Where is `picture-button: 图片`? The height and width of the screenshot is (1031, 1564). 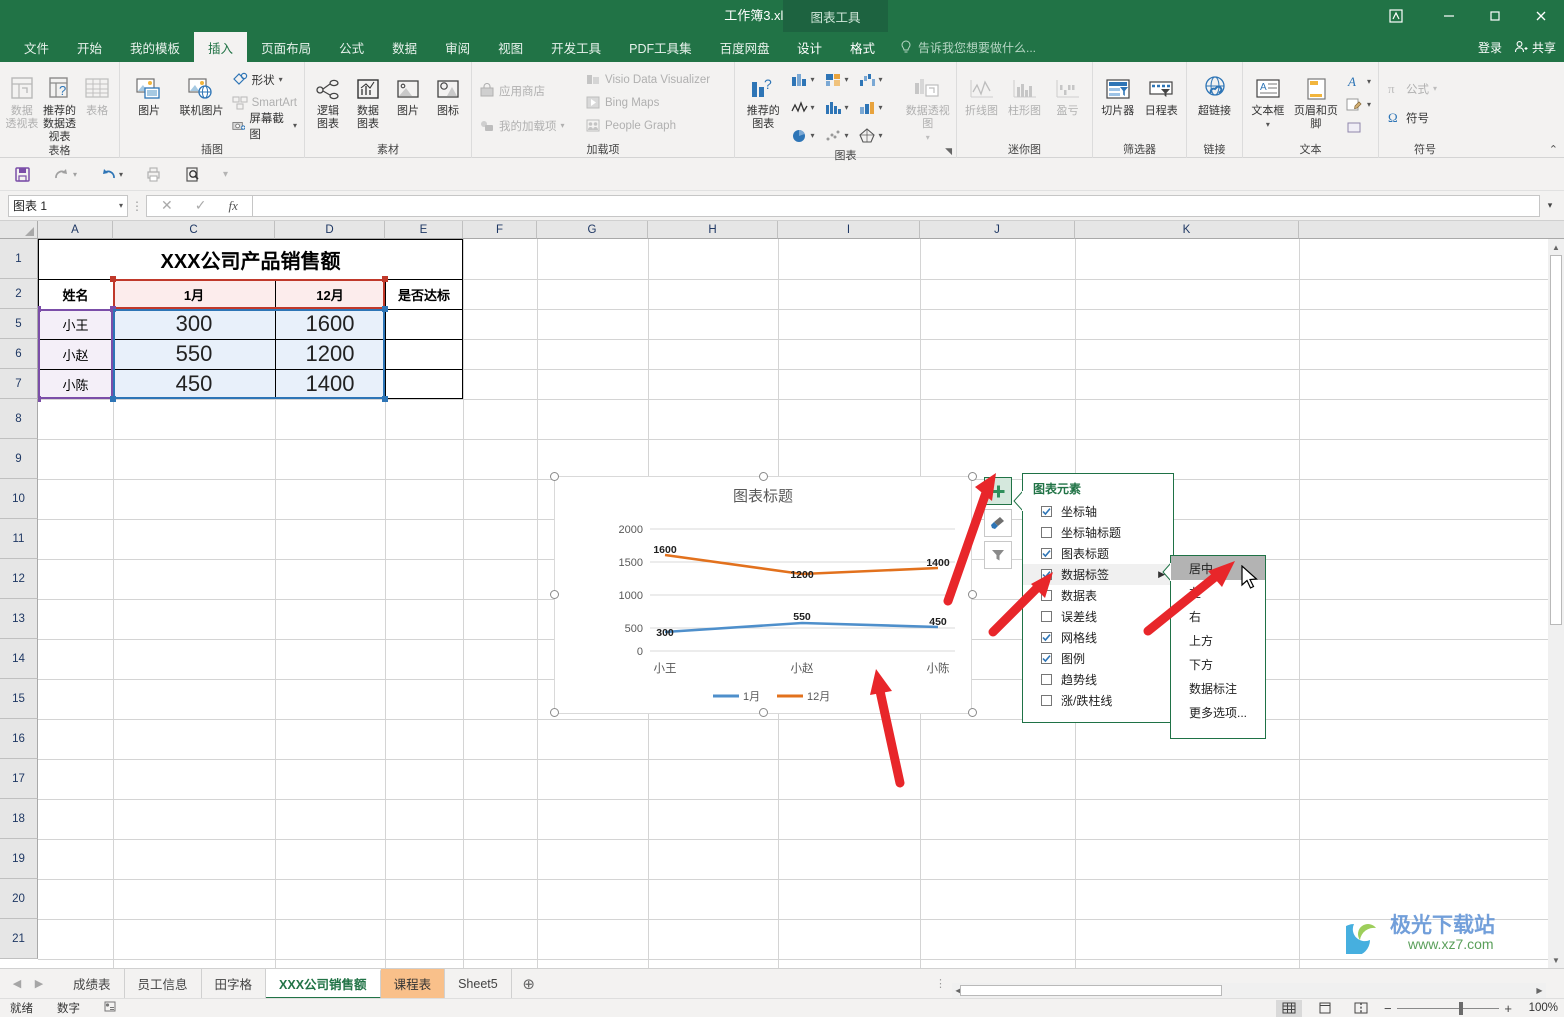 picture-button: 图片 is located at coordinates (149, 100).